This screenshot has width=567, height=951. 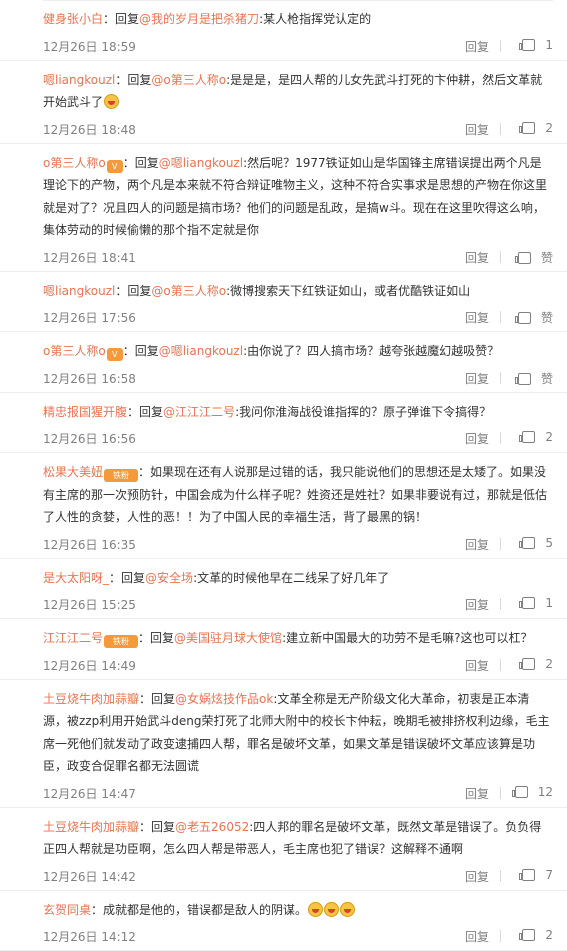 I want to click on mention-link: @女娲炫技作品ok, so click(x=224, y=699).